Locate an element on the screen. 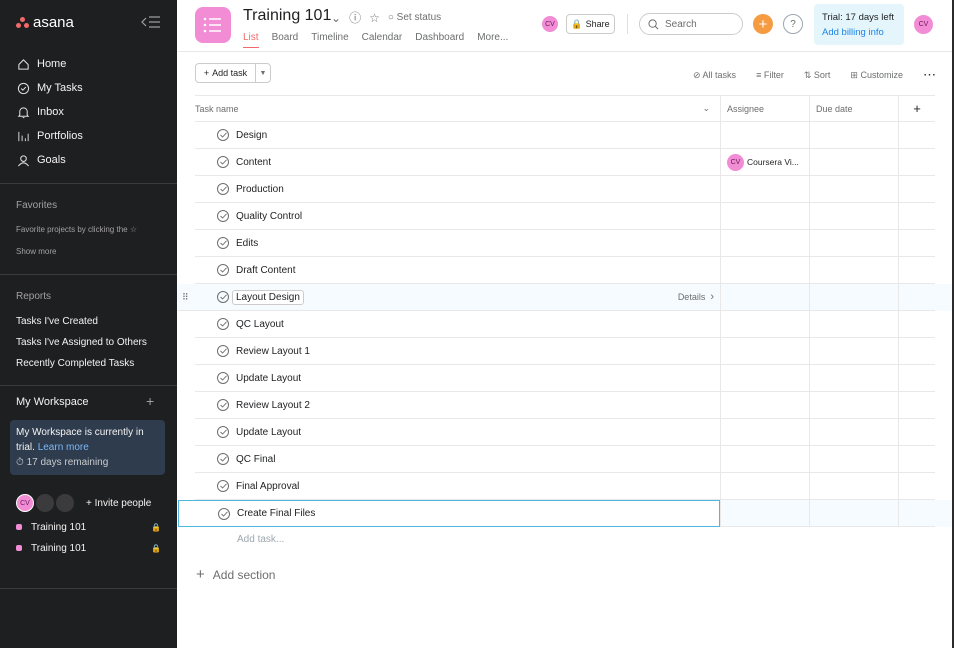  table-row: Final Approval is located at coordinates (566, 486).